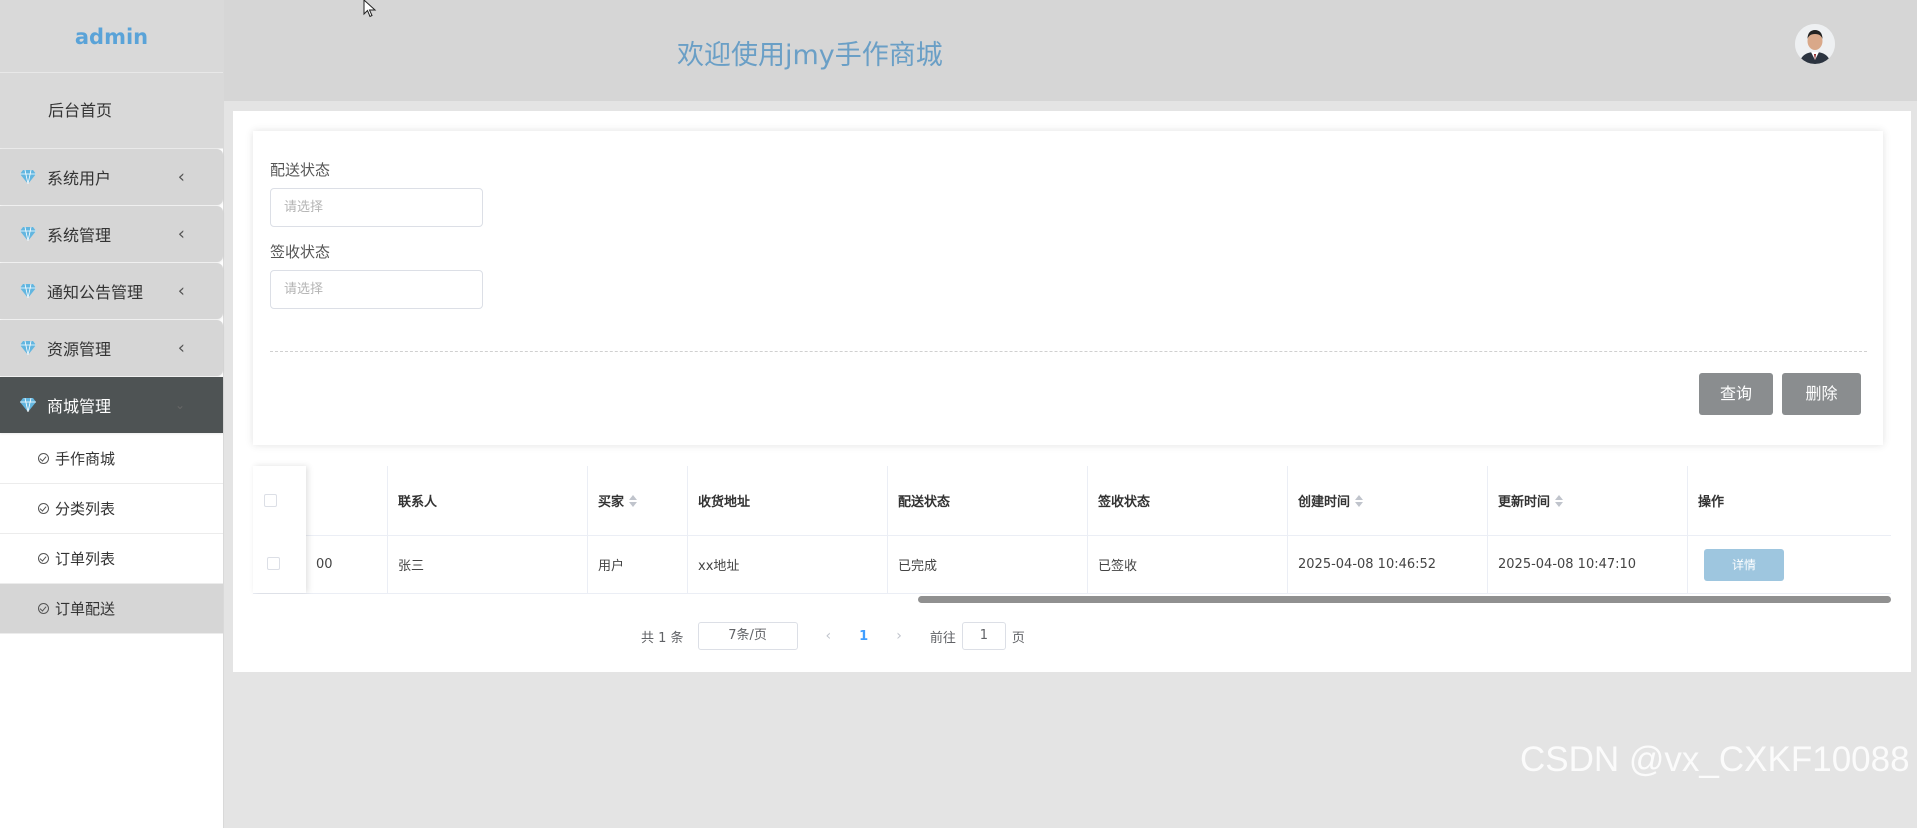  I want to click on sidebar-item-label: 系统用户, so click(79, 178).